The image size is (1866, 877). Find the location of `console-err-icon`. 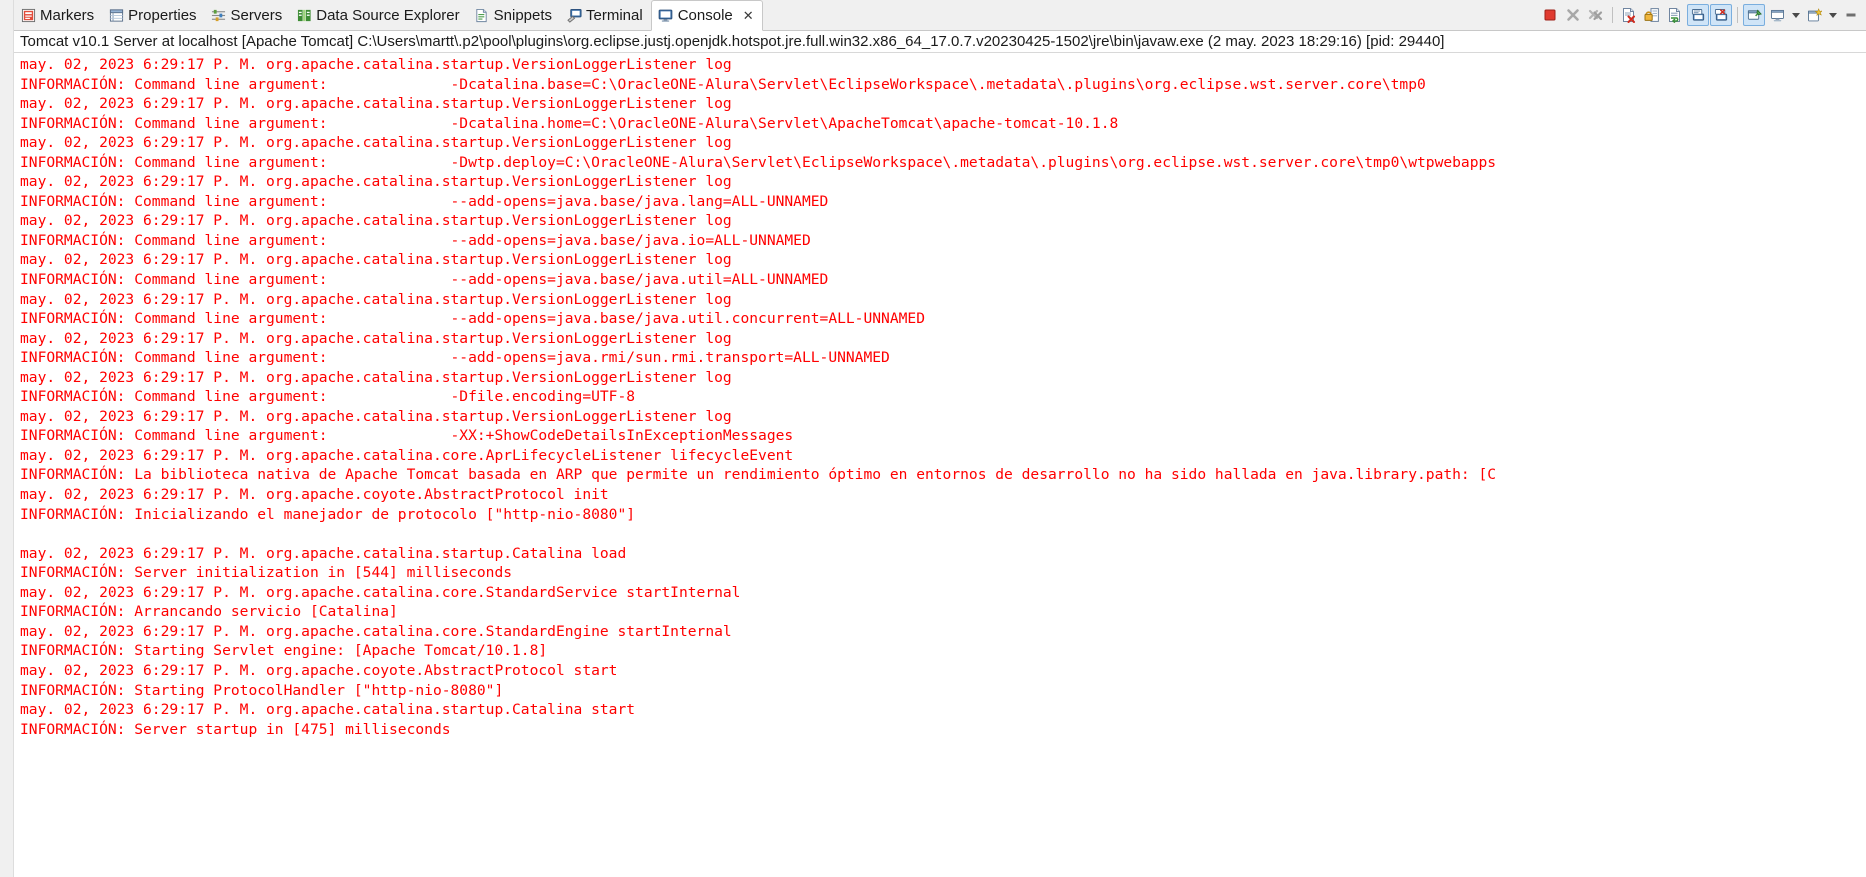

console-err-icon is located at coordinates (1721, 15).